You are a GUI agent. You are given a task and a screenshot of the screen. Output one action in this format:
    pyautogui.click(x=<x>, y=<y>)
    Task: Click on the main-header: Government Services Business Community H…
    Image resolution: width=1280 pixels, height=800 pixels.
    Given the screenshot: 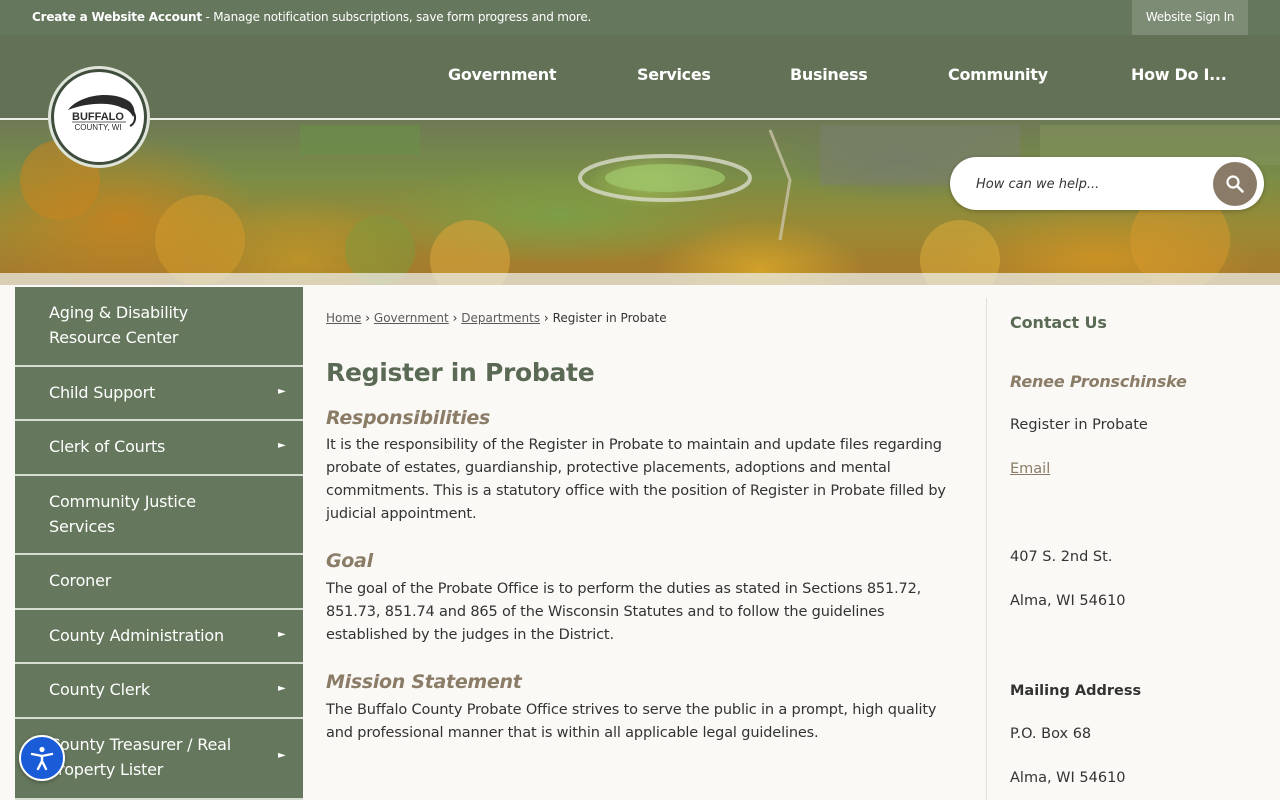 What is the action you would take?
    pyautogui.click(x=640, y=77)
    